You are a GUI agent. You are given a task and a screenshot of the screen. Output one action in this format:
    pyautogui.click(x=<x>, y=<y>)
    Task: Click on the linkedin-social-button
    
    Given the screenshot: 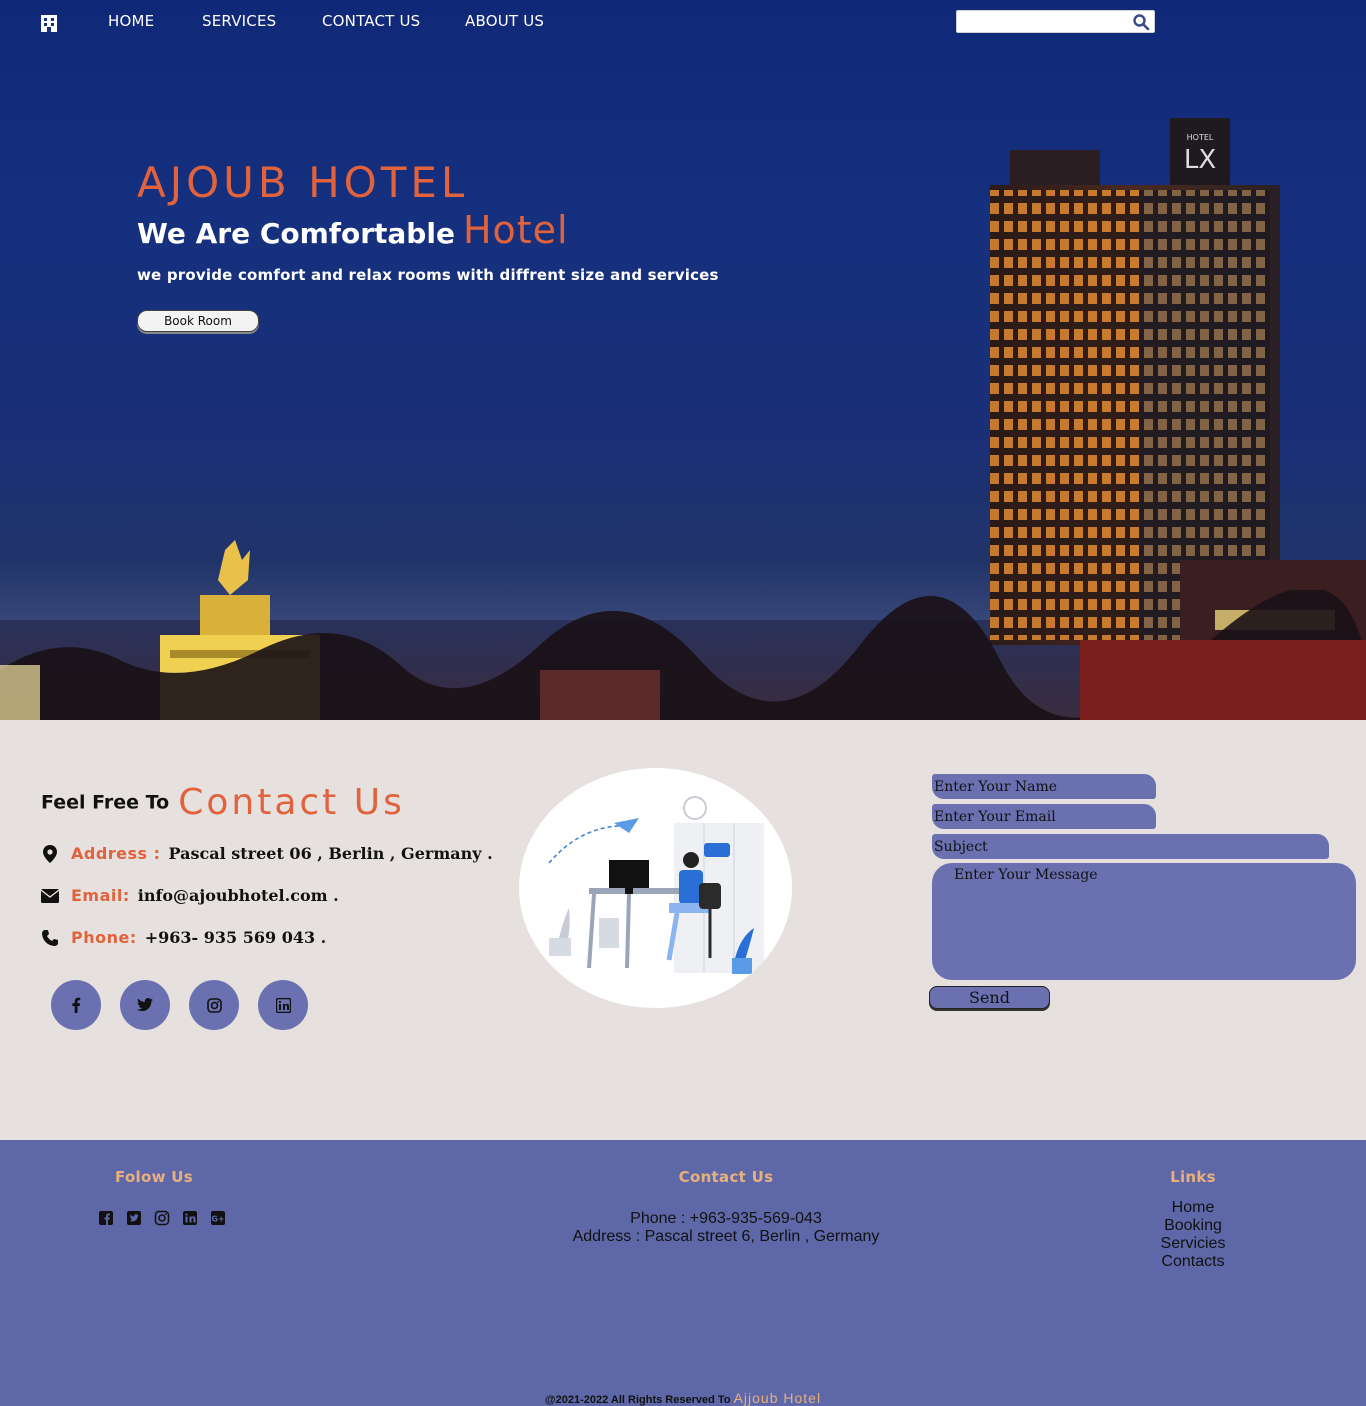 What is the action you would take?
    pyautogui.click(x=283, y=1005)
    